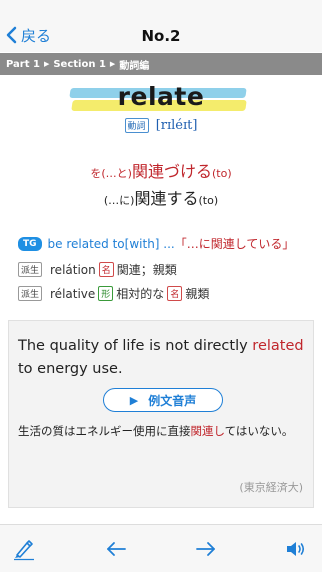  What do you see at coordinates (161, 96) in the screenshot?
I see `headword: relate` at bounding box center [161, 96].